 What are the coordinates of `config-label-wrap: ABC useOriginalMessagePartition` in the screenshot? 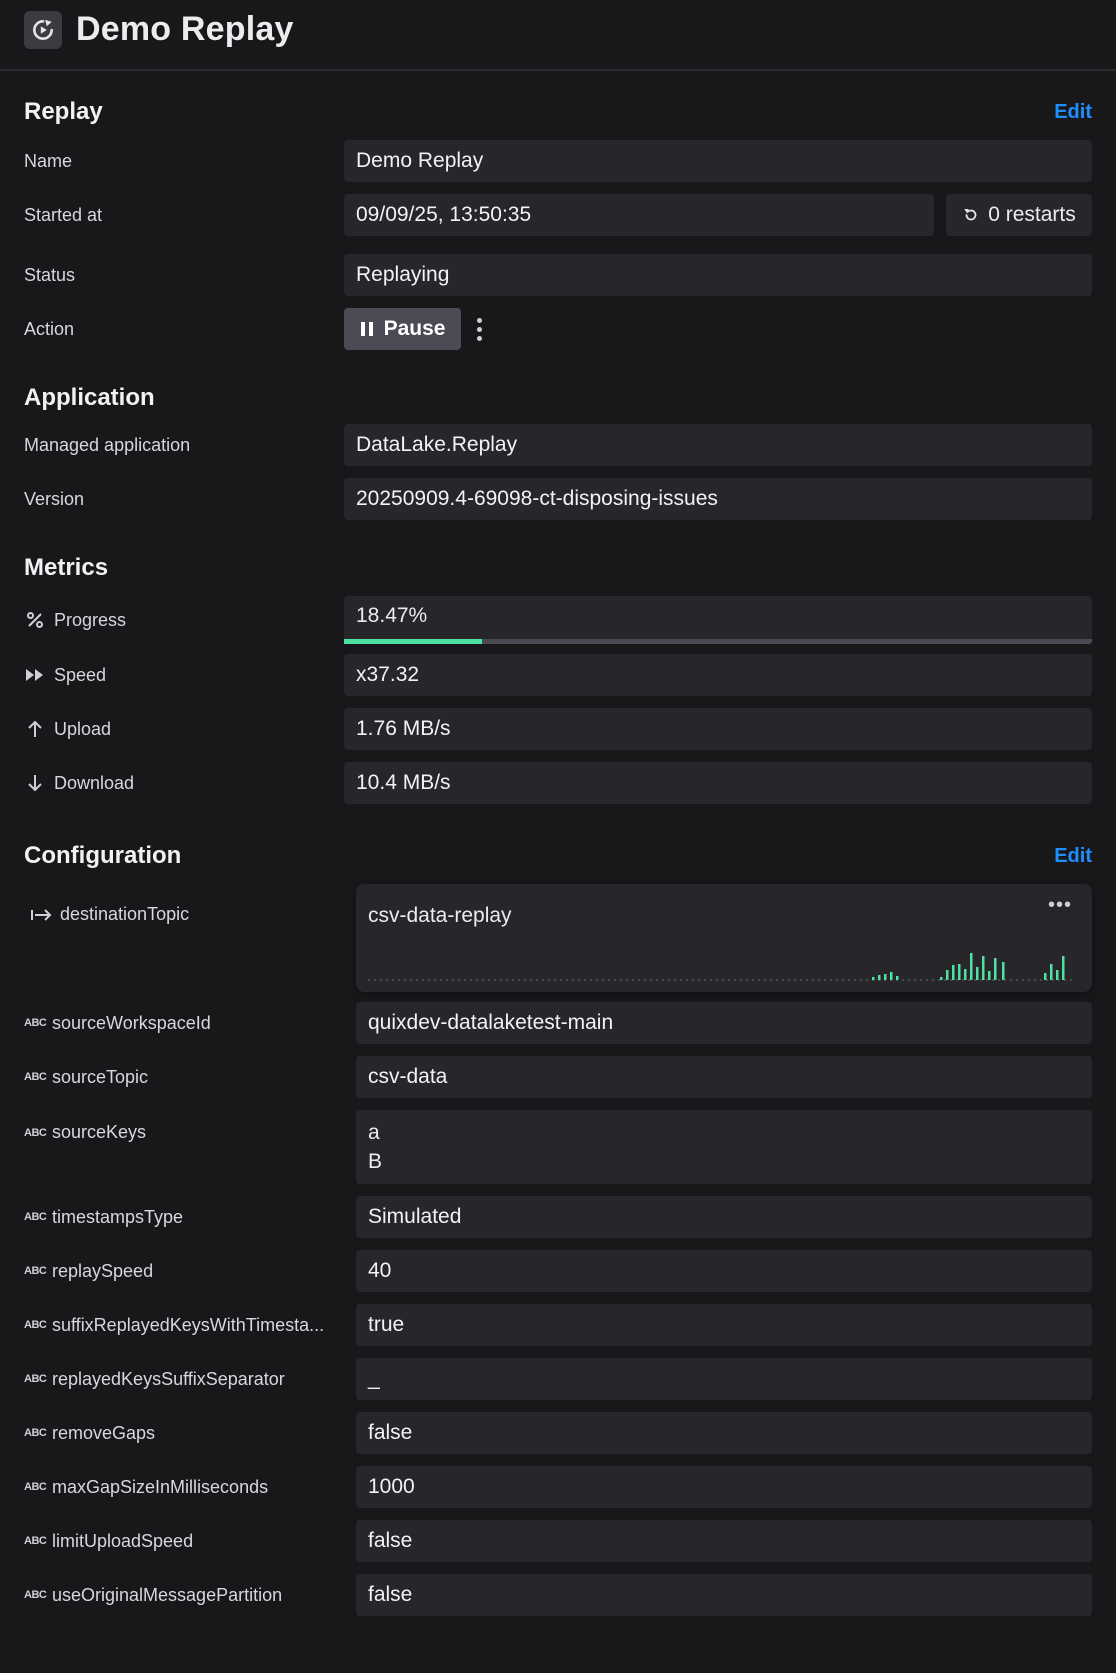 It's located at (190, 1595).